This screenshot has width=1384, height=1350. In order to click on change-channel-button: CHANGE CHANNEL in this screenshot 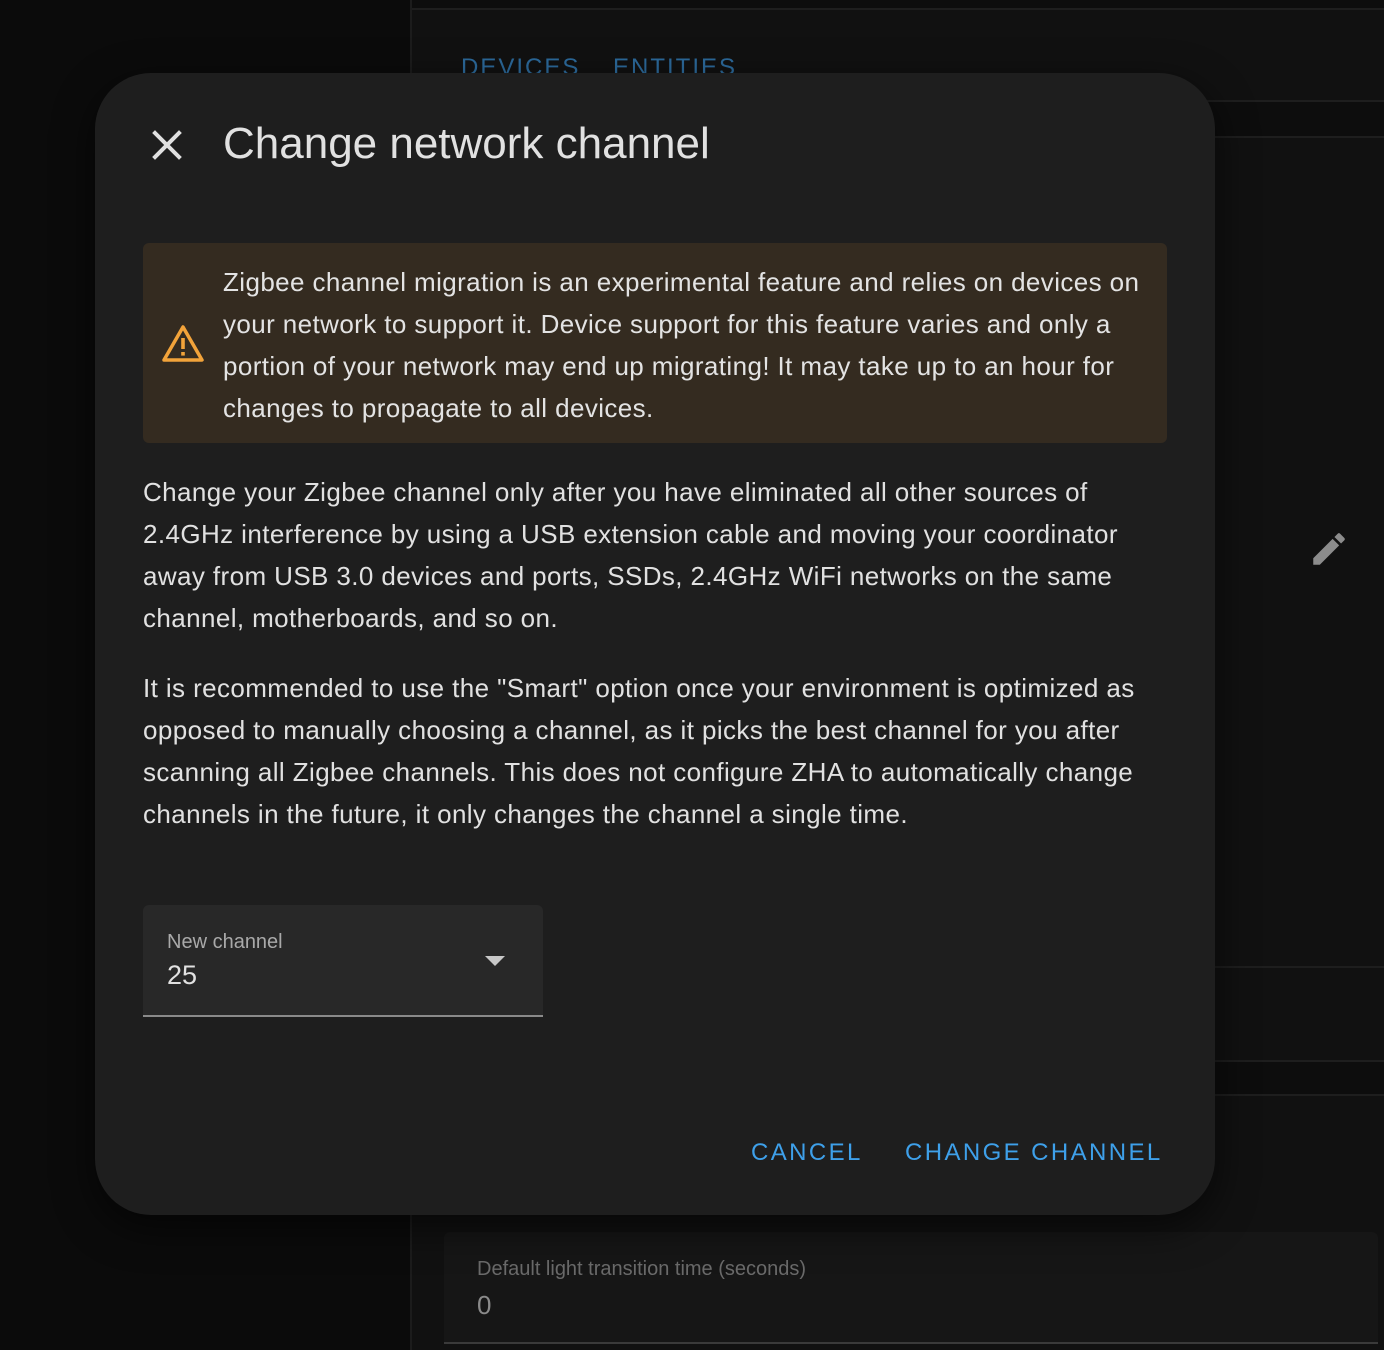, I will do `click(1034, 1153)`.